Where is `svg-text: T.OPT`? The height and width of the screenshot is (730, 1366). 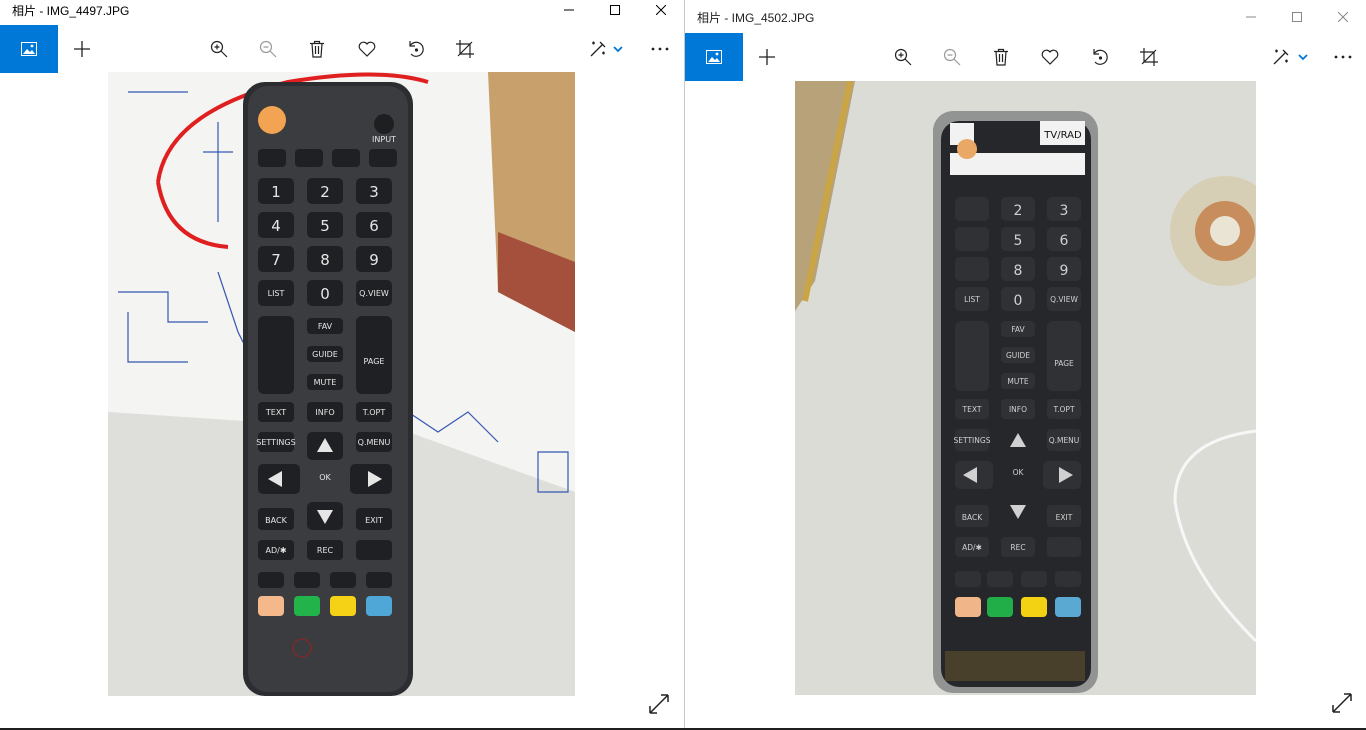 svg-text: T.OPT is located at coordinates (1063, 409).